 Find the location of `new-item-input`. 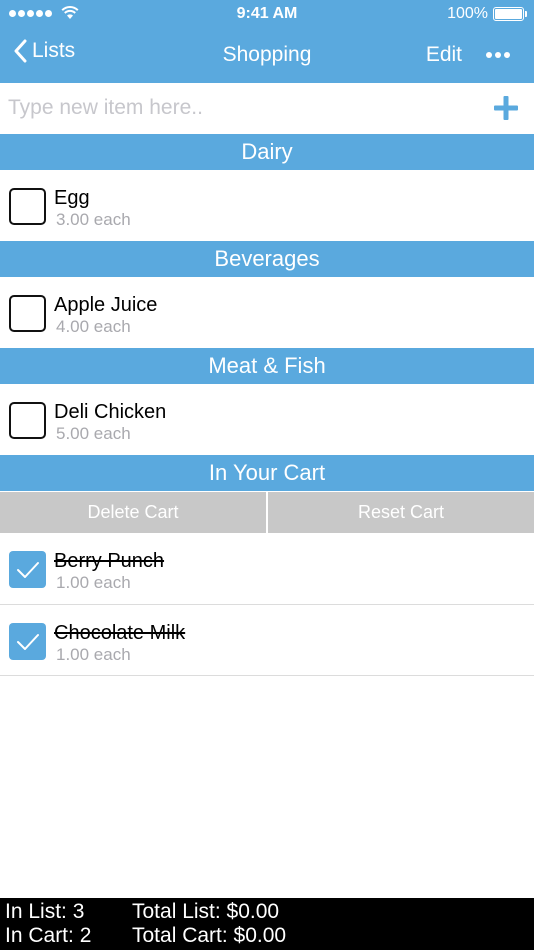

new-item-input is located at coordinates (243, 108).